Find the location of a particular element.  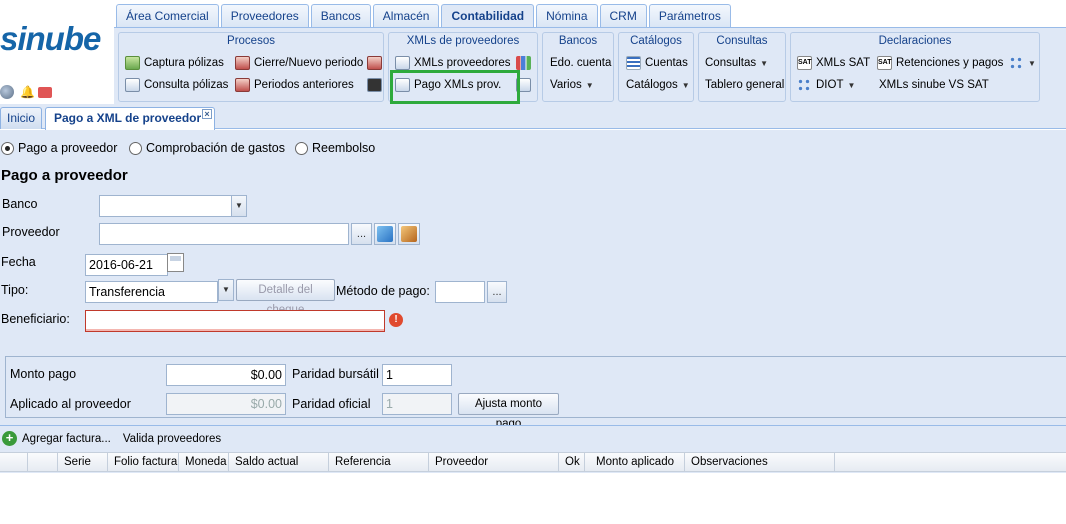

section-title: Pago a proveedor is located at coordinates (64, 175).